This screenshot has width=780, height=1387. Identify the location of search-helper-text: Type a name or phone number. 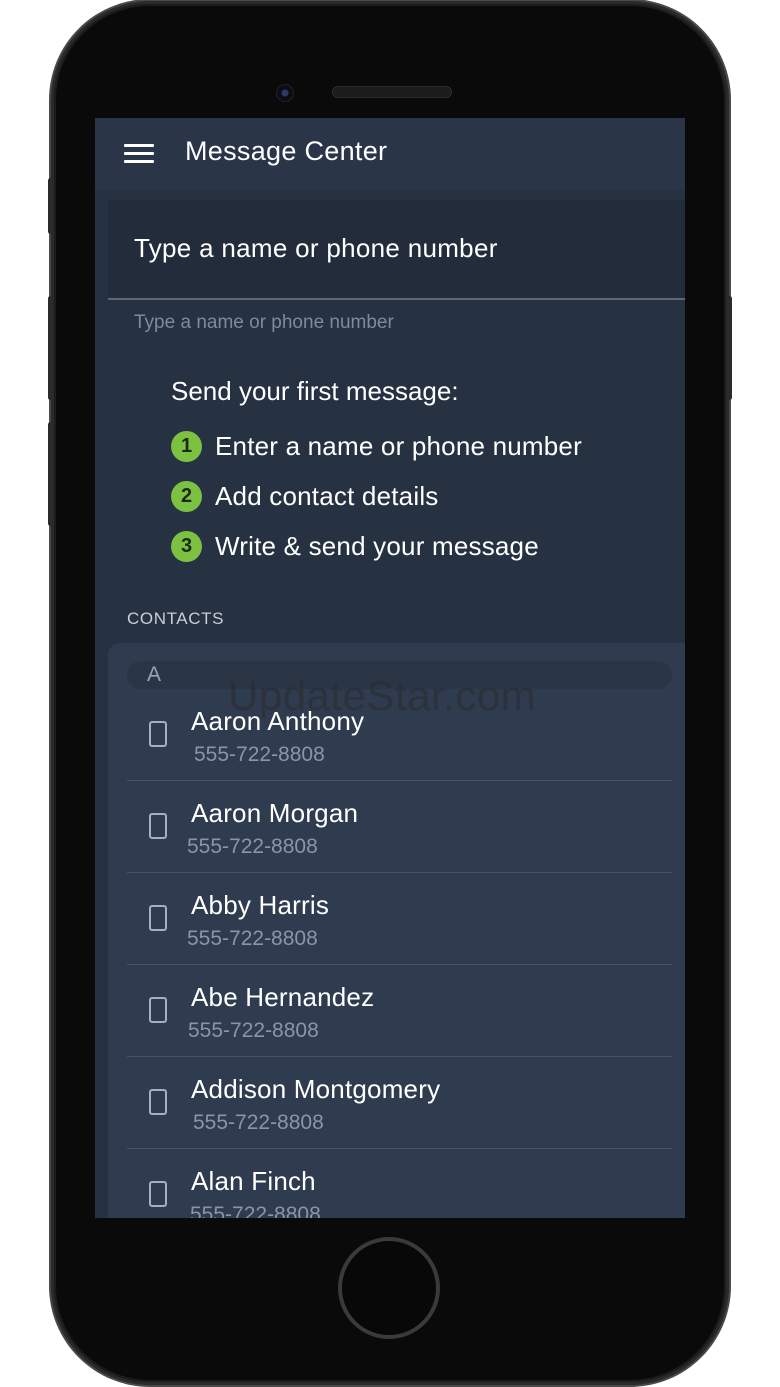
(264, 322).